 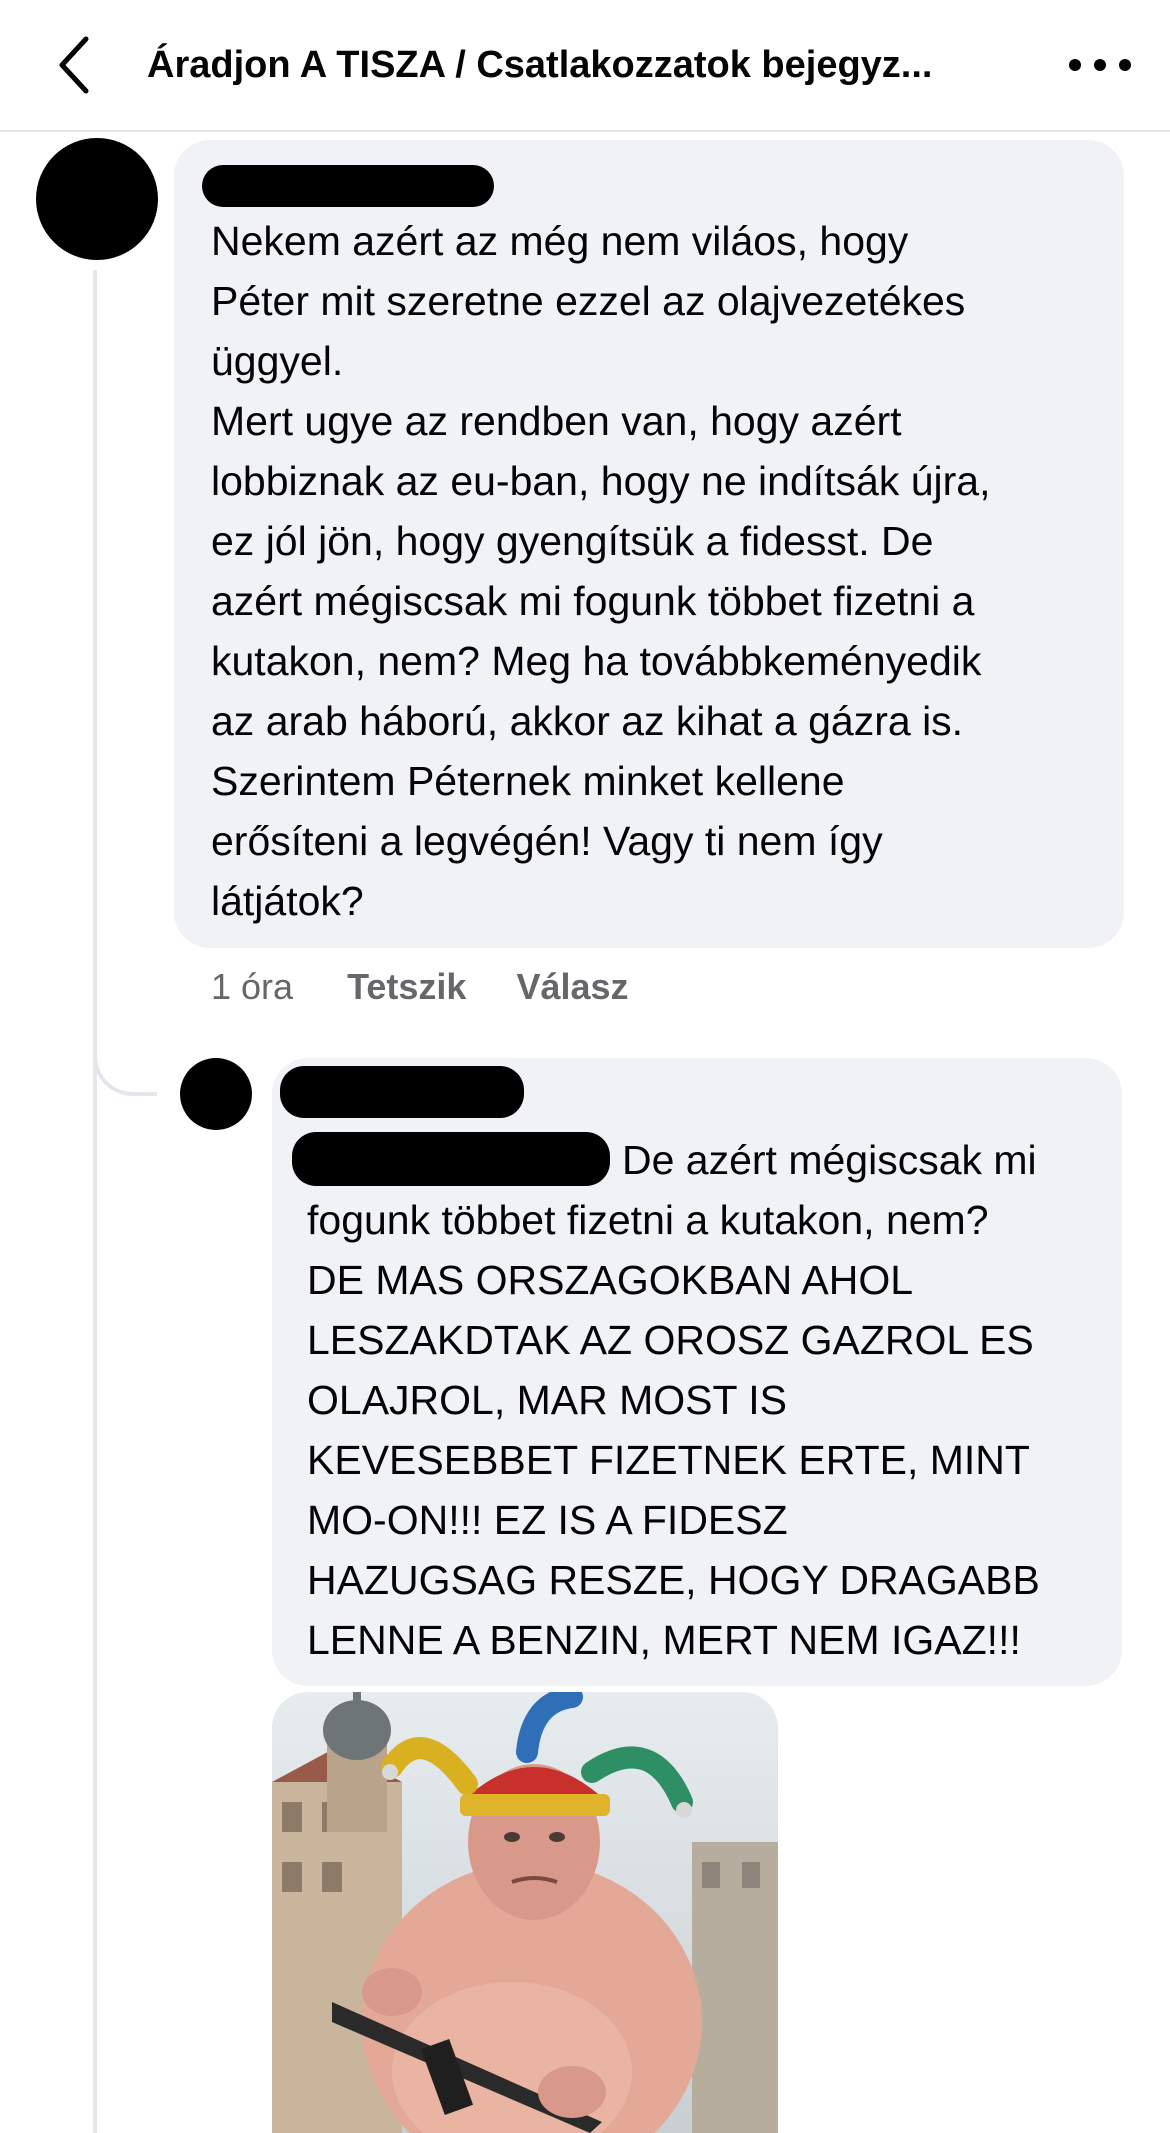 I want to click on ellipsis-horizontal-icon, so click(x=1100, y=65).